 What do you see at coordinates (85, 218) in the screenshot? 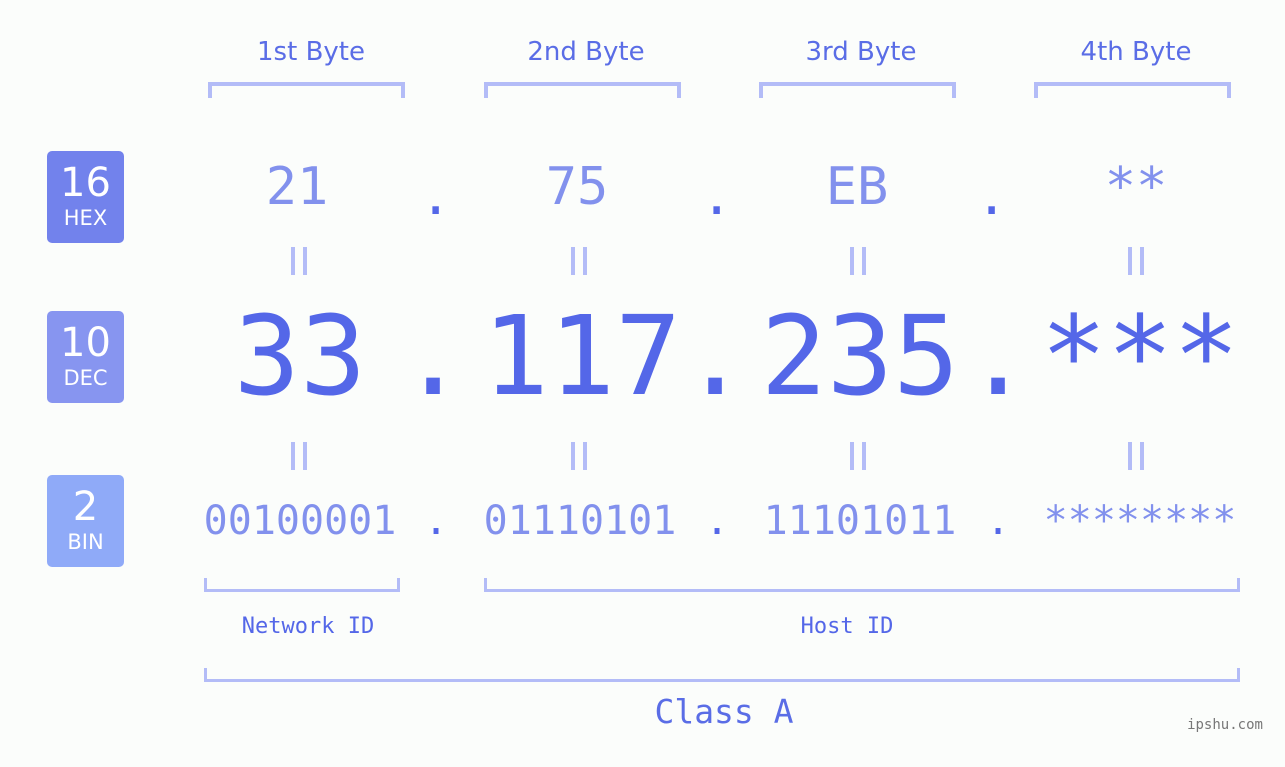
I see `hex-label: HEX` at bounding box center [85, 218].